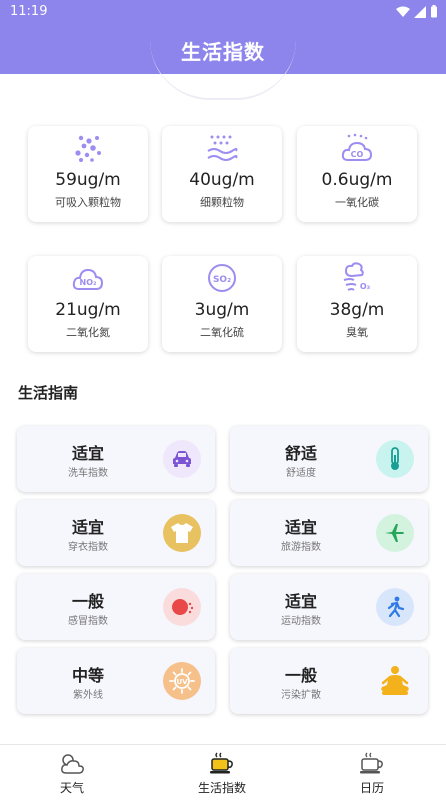 The height and width of the screenshot is (800, 446). I want to click on co-cloud-icon: CO, so click(357, 147).